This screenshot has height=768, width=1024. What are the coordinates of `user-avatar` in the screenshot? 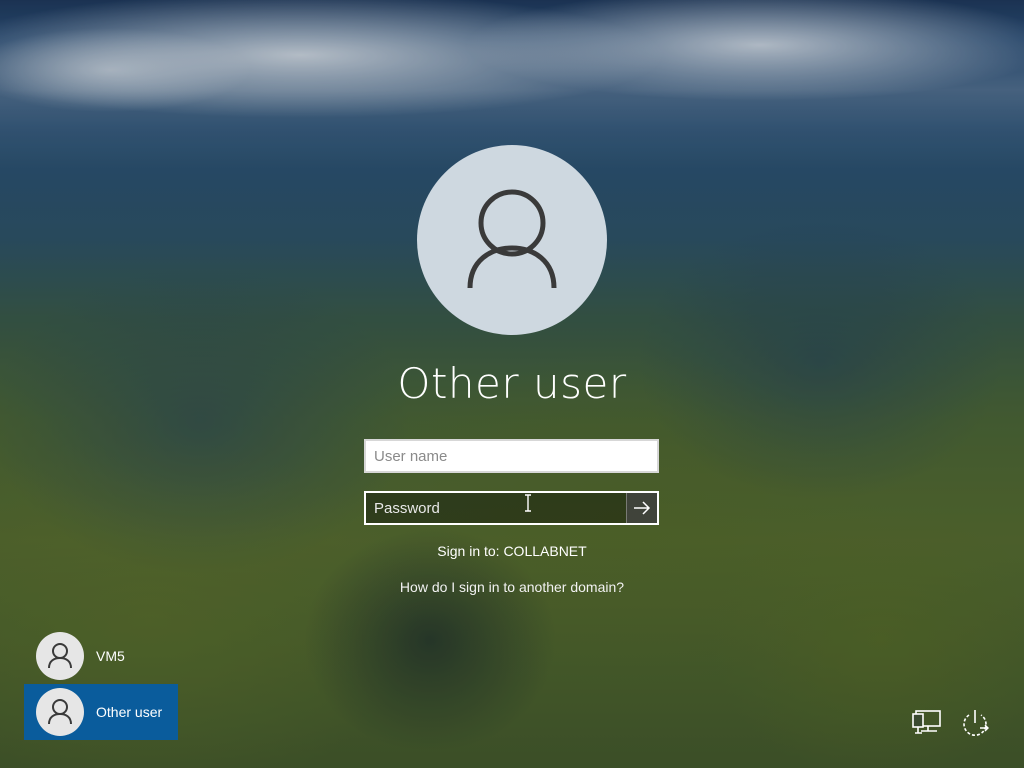 It's located at (512, 240).